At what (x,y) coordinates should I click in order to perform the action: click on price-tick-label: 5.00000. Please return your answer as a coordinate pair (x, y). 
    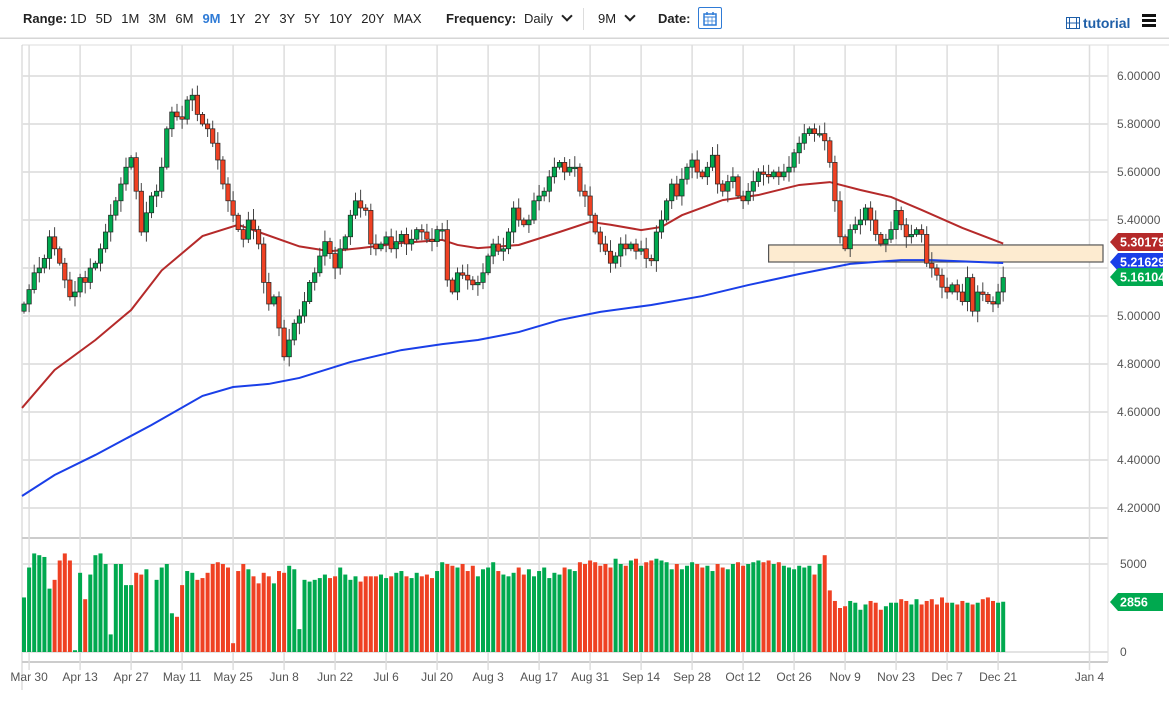
    Looking at the image, I should click on (1139, 316).